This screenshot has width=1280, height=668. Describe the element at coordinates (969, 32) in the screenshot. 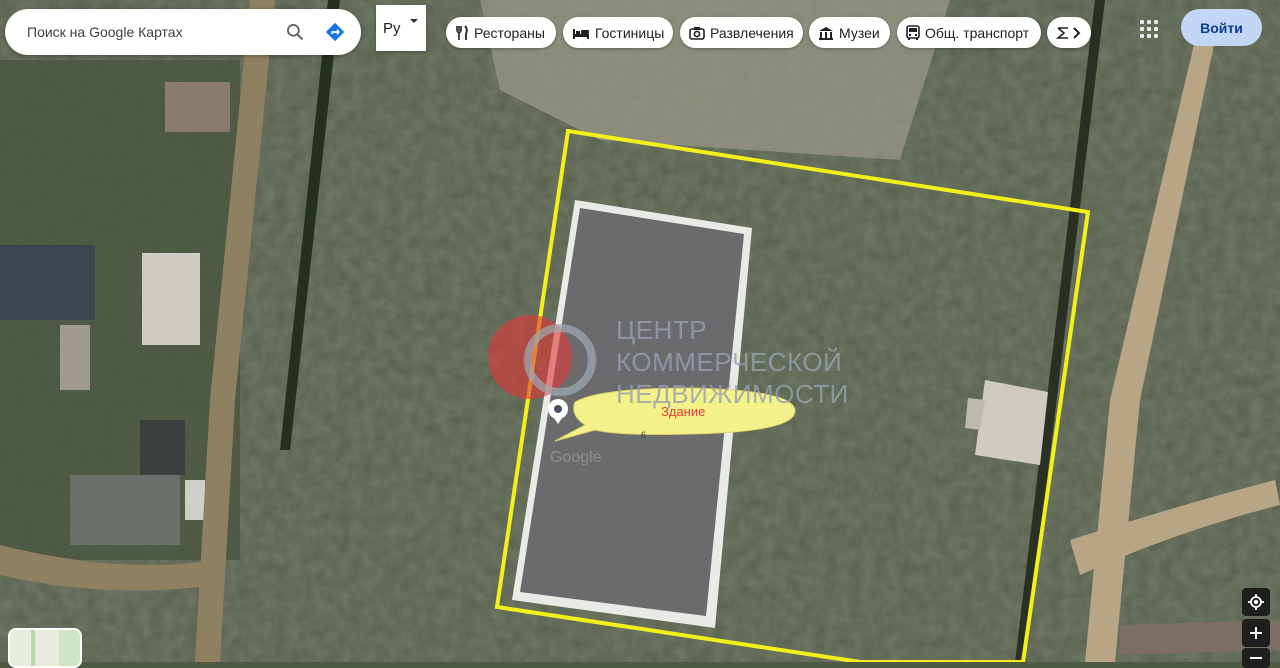

I see `chip-transit: Общ. транспорт` at that location.